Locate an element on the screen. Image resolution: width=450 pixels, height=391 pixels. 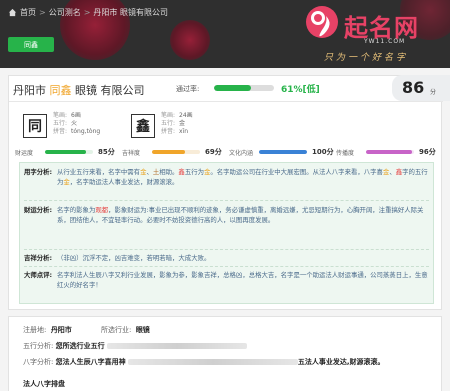
pass-rate-value: 61%[低] is located at coordinates (300, 90).